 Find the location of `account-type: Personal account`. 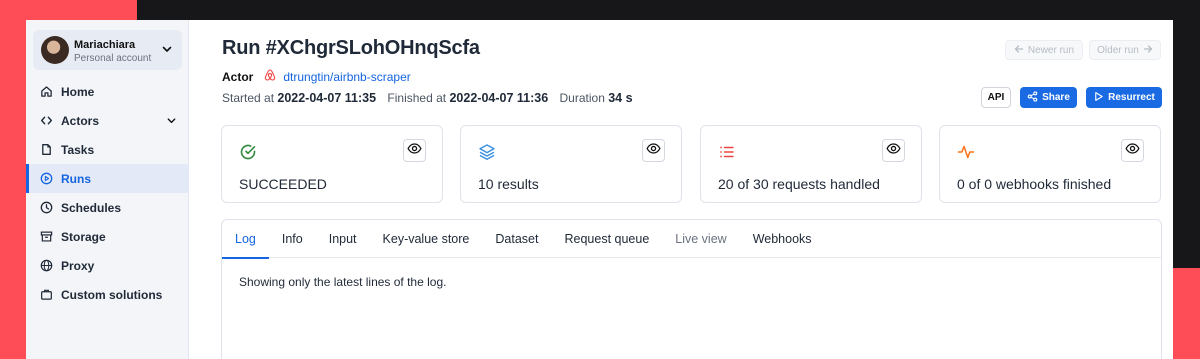

account-type: Personal account is located at coordinates (113, 58).